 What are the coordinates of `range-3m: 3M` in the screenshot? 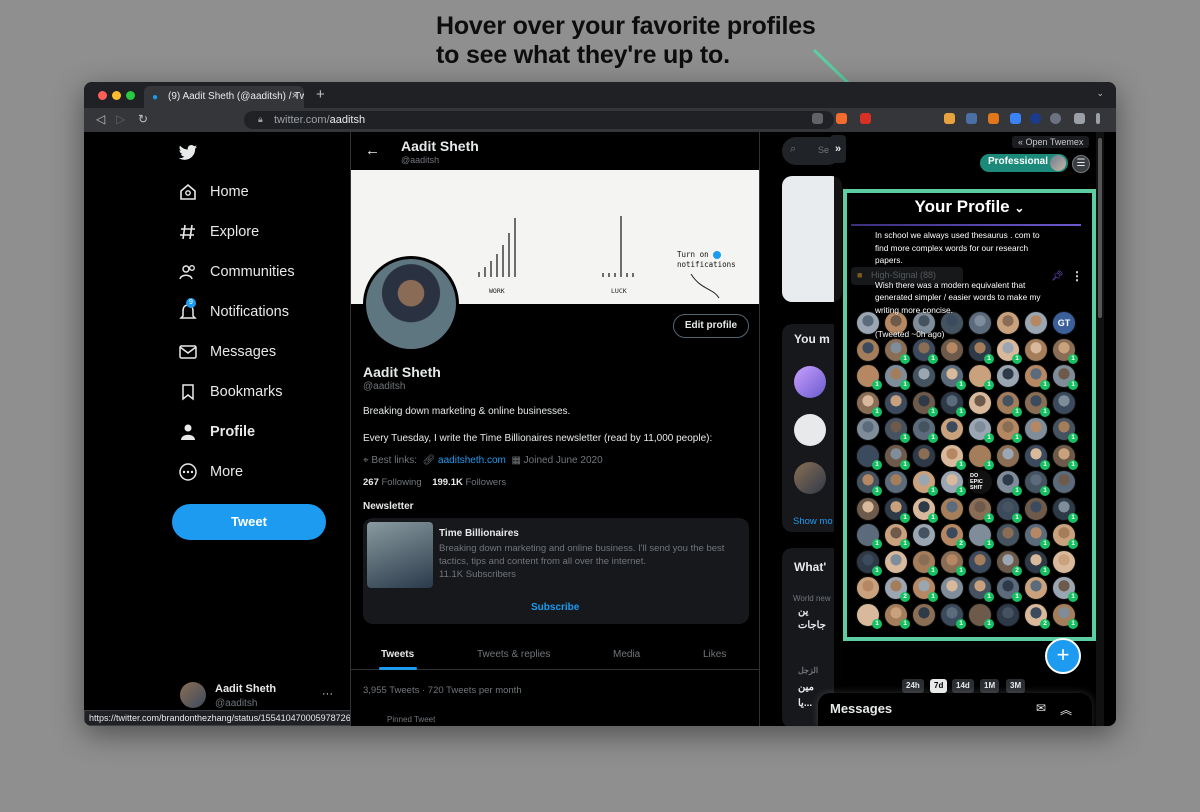 It's located at (1016, 686).